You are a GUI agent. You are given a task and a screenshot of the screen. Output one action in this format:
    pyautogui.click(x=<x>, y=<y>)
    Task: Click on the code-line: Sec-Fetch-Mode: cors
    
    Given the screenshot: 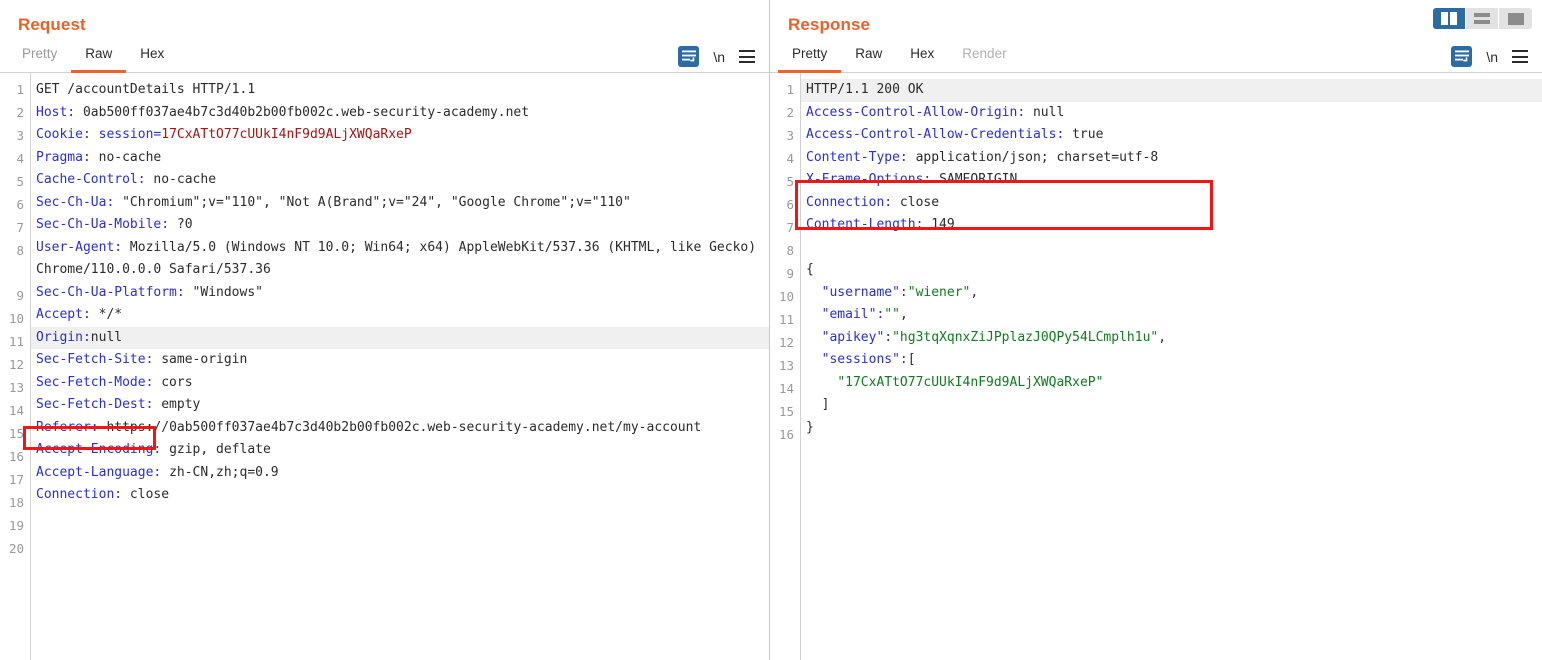 What is the action you would take?
    pyautogui.click(x=400, y=383)
    